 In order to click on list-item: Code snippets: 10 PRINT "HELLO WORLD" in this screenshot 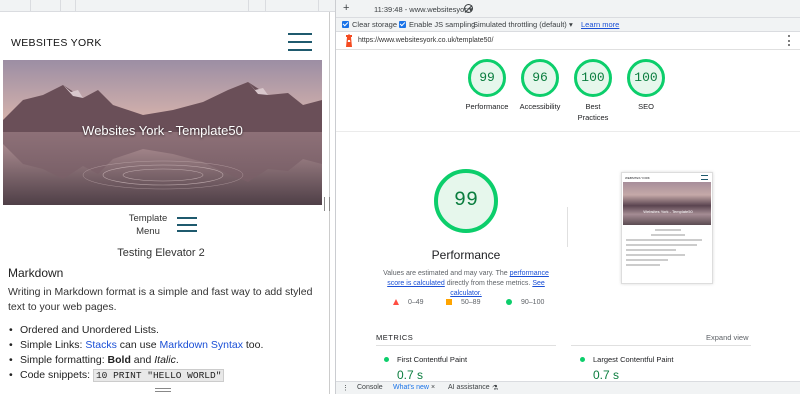, I will do `click(164, 375)`.